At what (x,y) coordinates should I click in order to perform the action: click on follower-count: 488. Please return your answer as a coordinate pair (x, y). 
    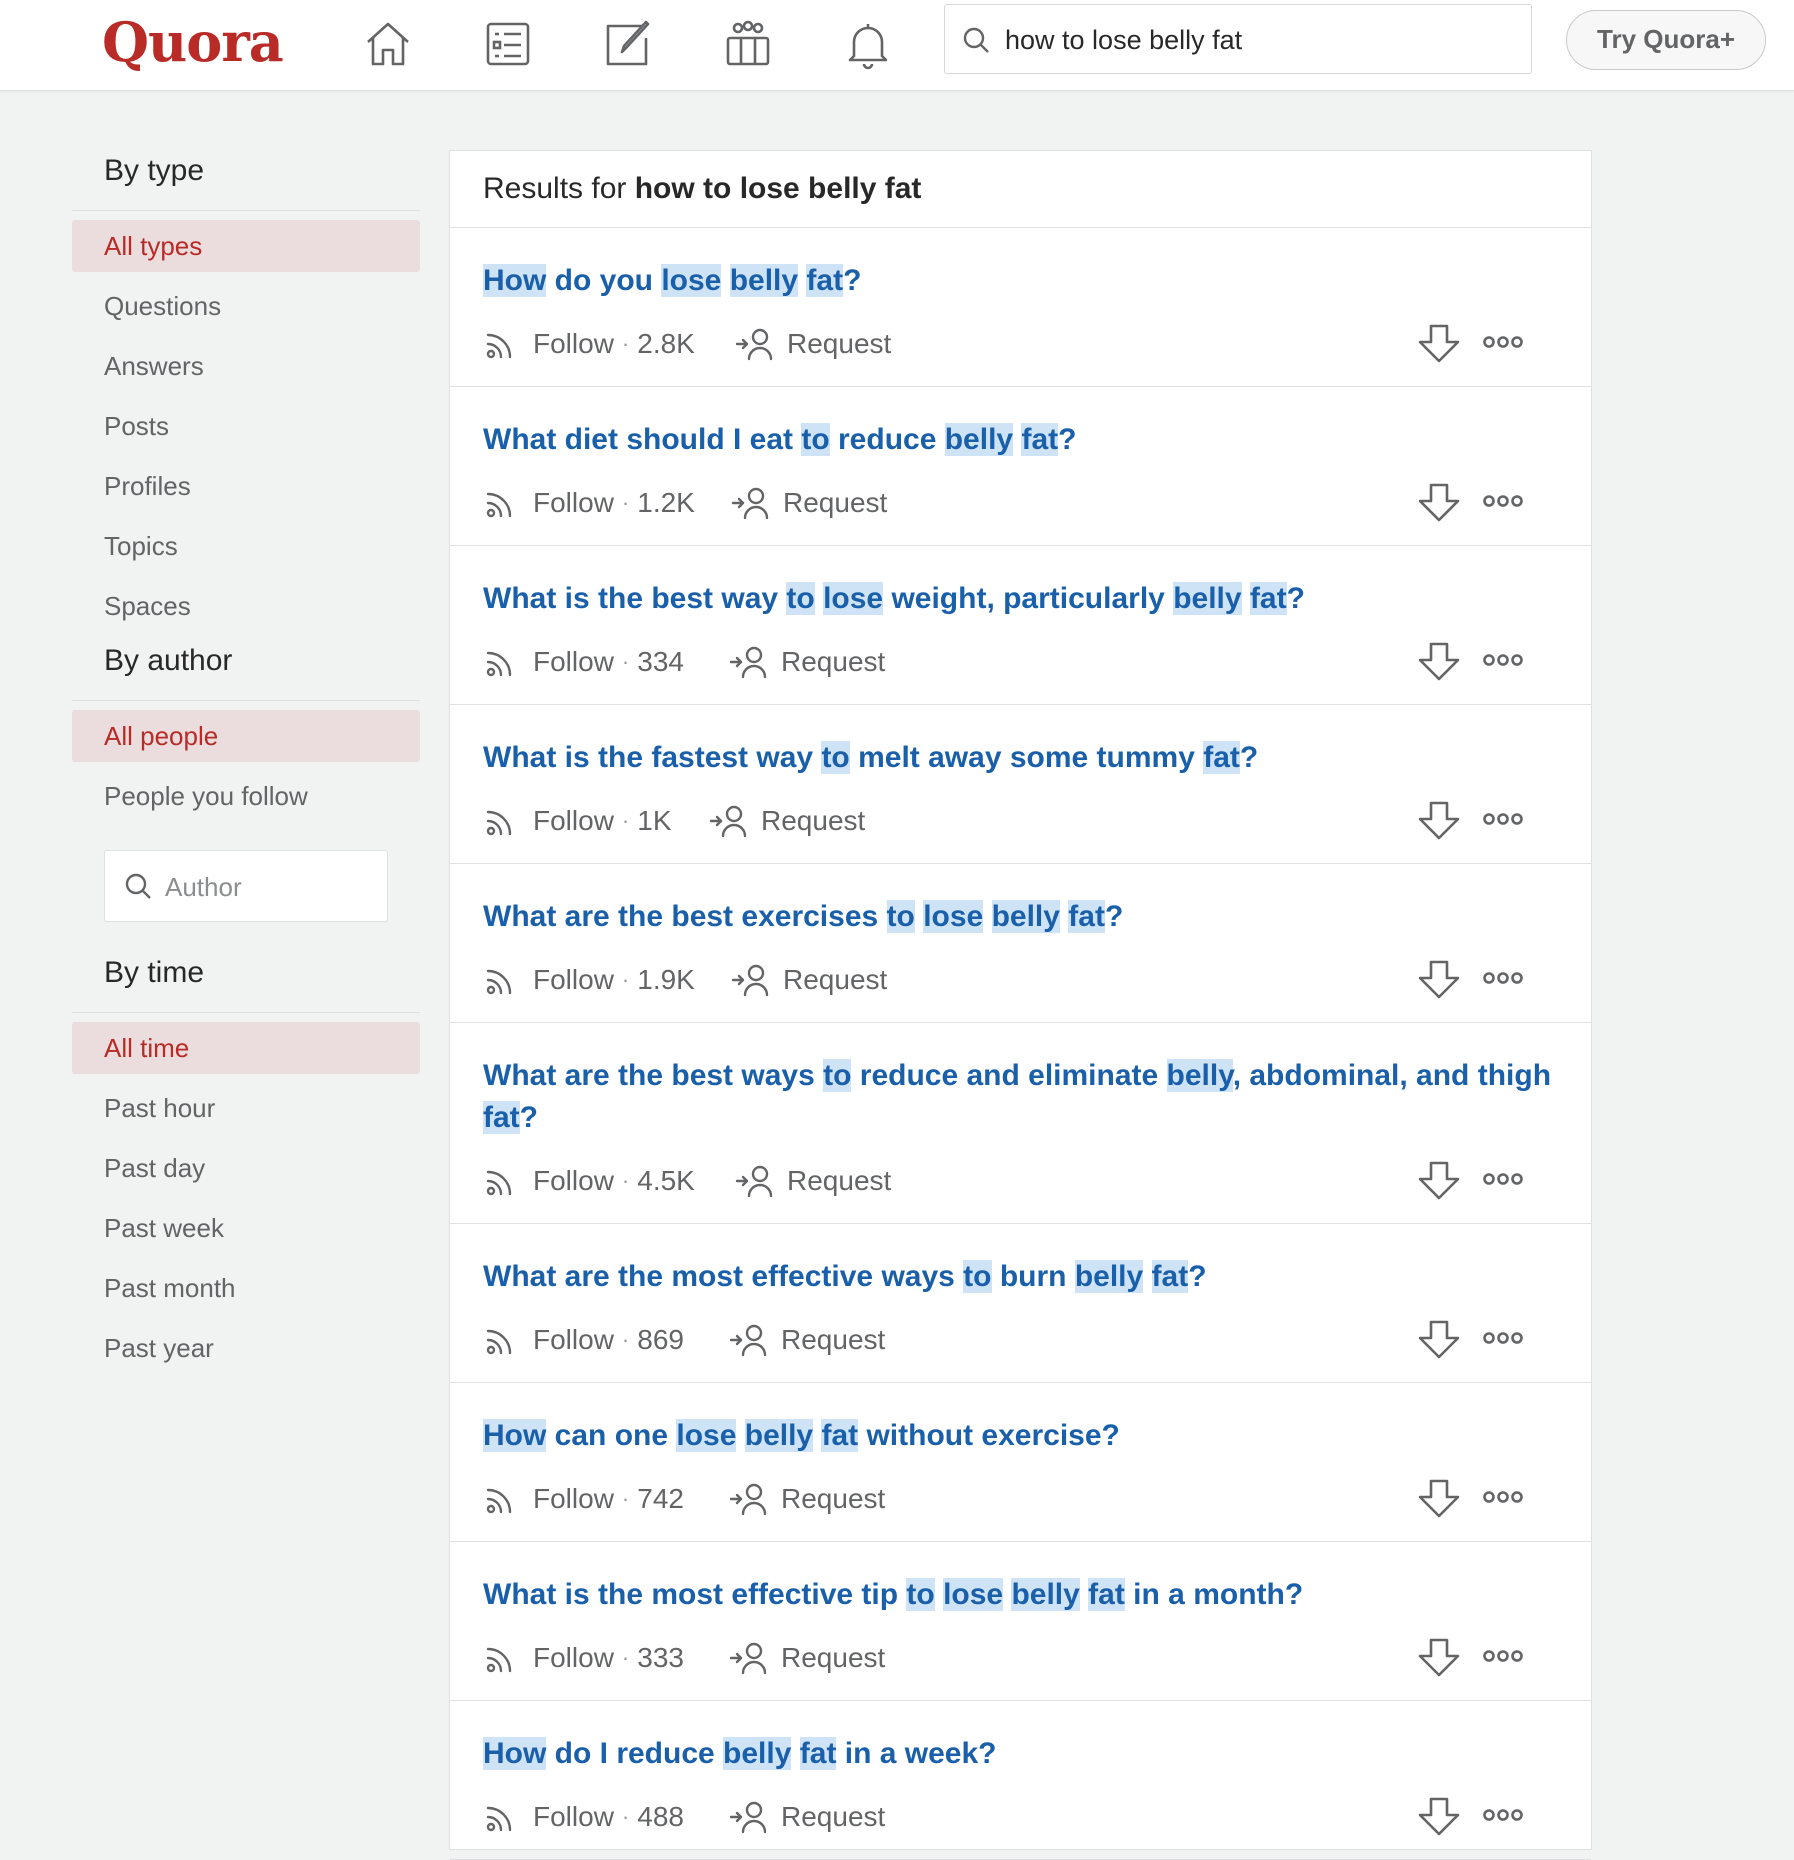
    Looking at the image, I should click on (660, 1816).